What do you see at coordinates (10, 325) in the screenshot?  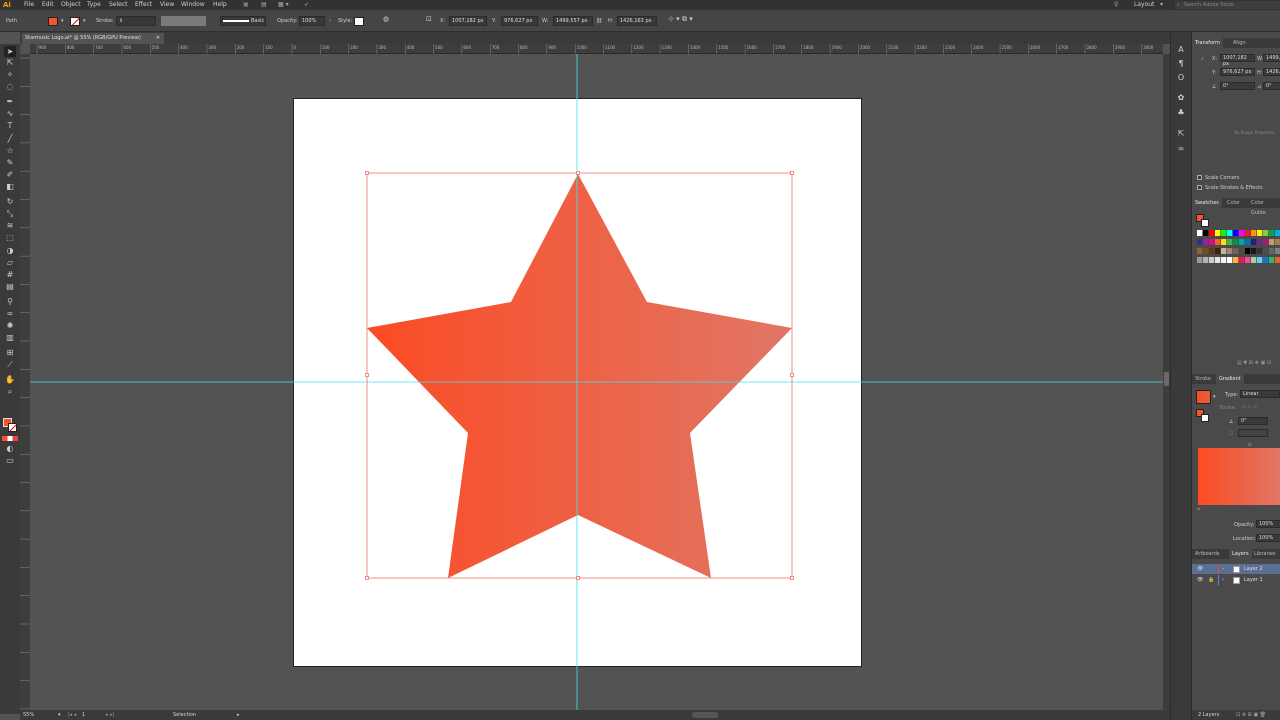 I see `symbol-sprayer-tool-icon: ✺` at bounding box center [10, 325].